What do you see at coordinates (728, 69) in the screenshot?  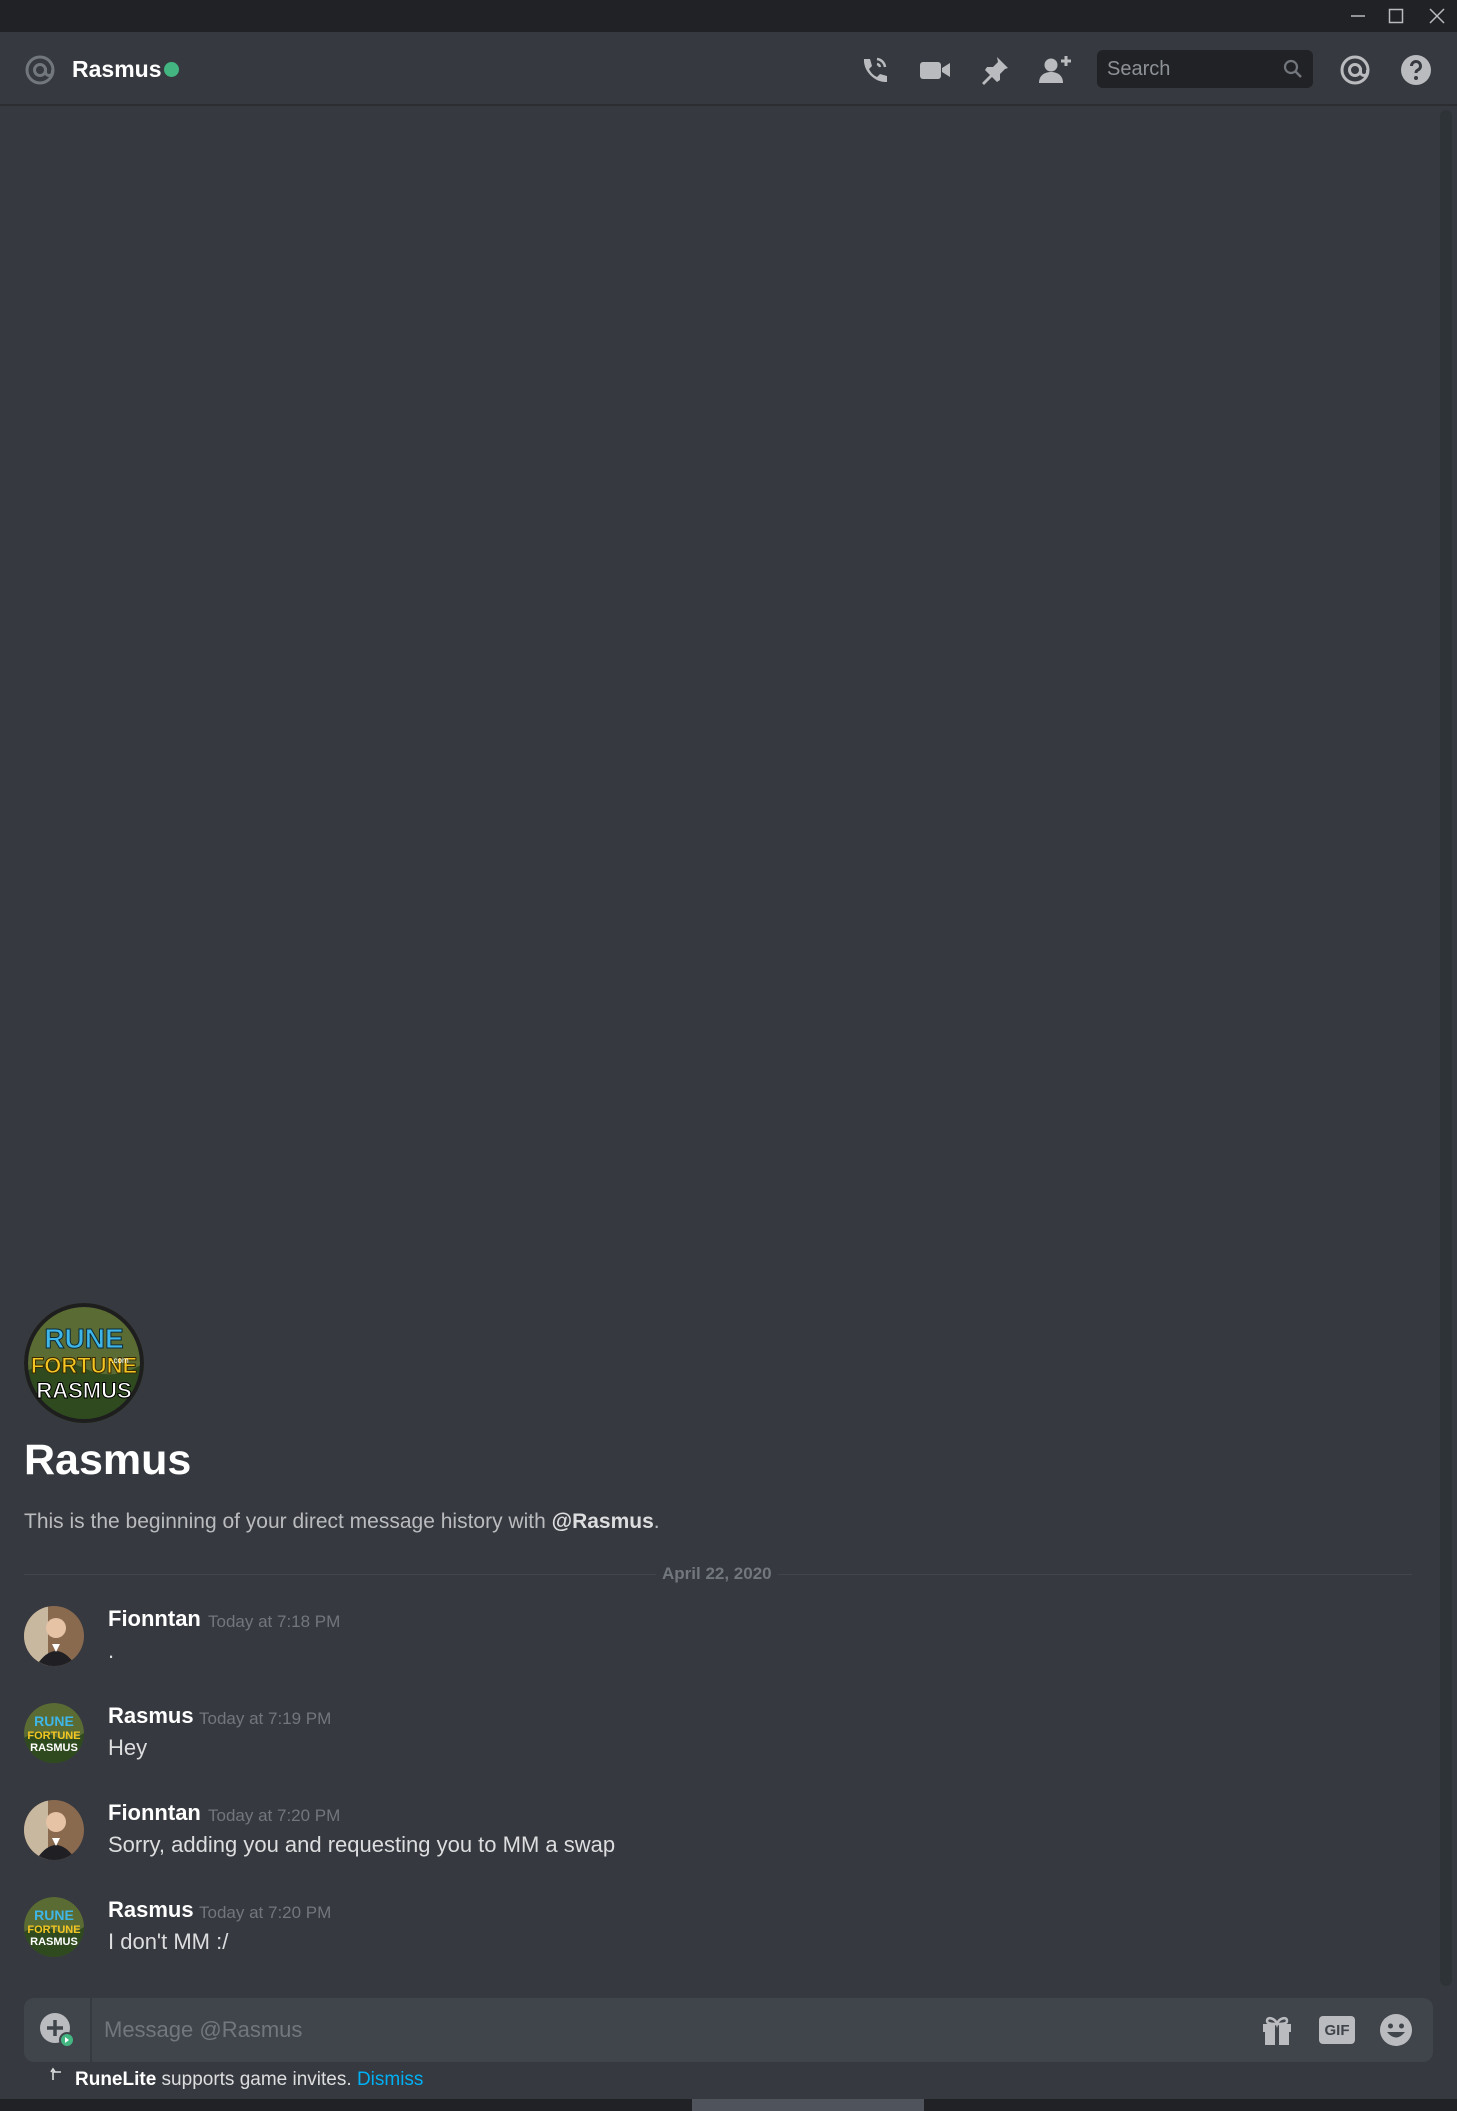 I see `dm-header: Rasmus` at bounding box center [728, 69].